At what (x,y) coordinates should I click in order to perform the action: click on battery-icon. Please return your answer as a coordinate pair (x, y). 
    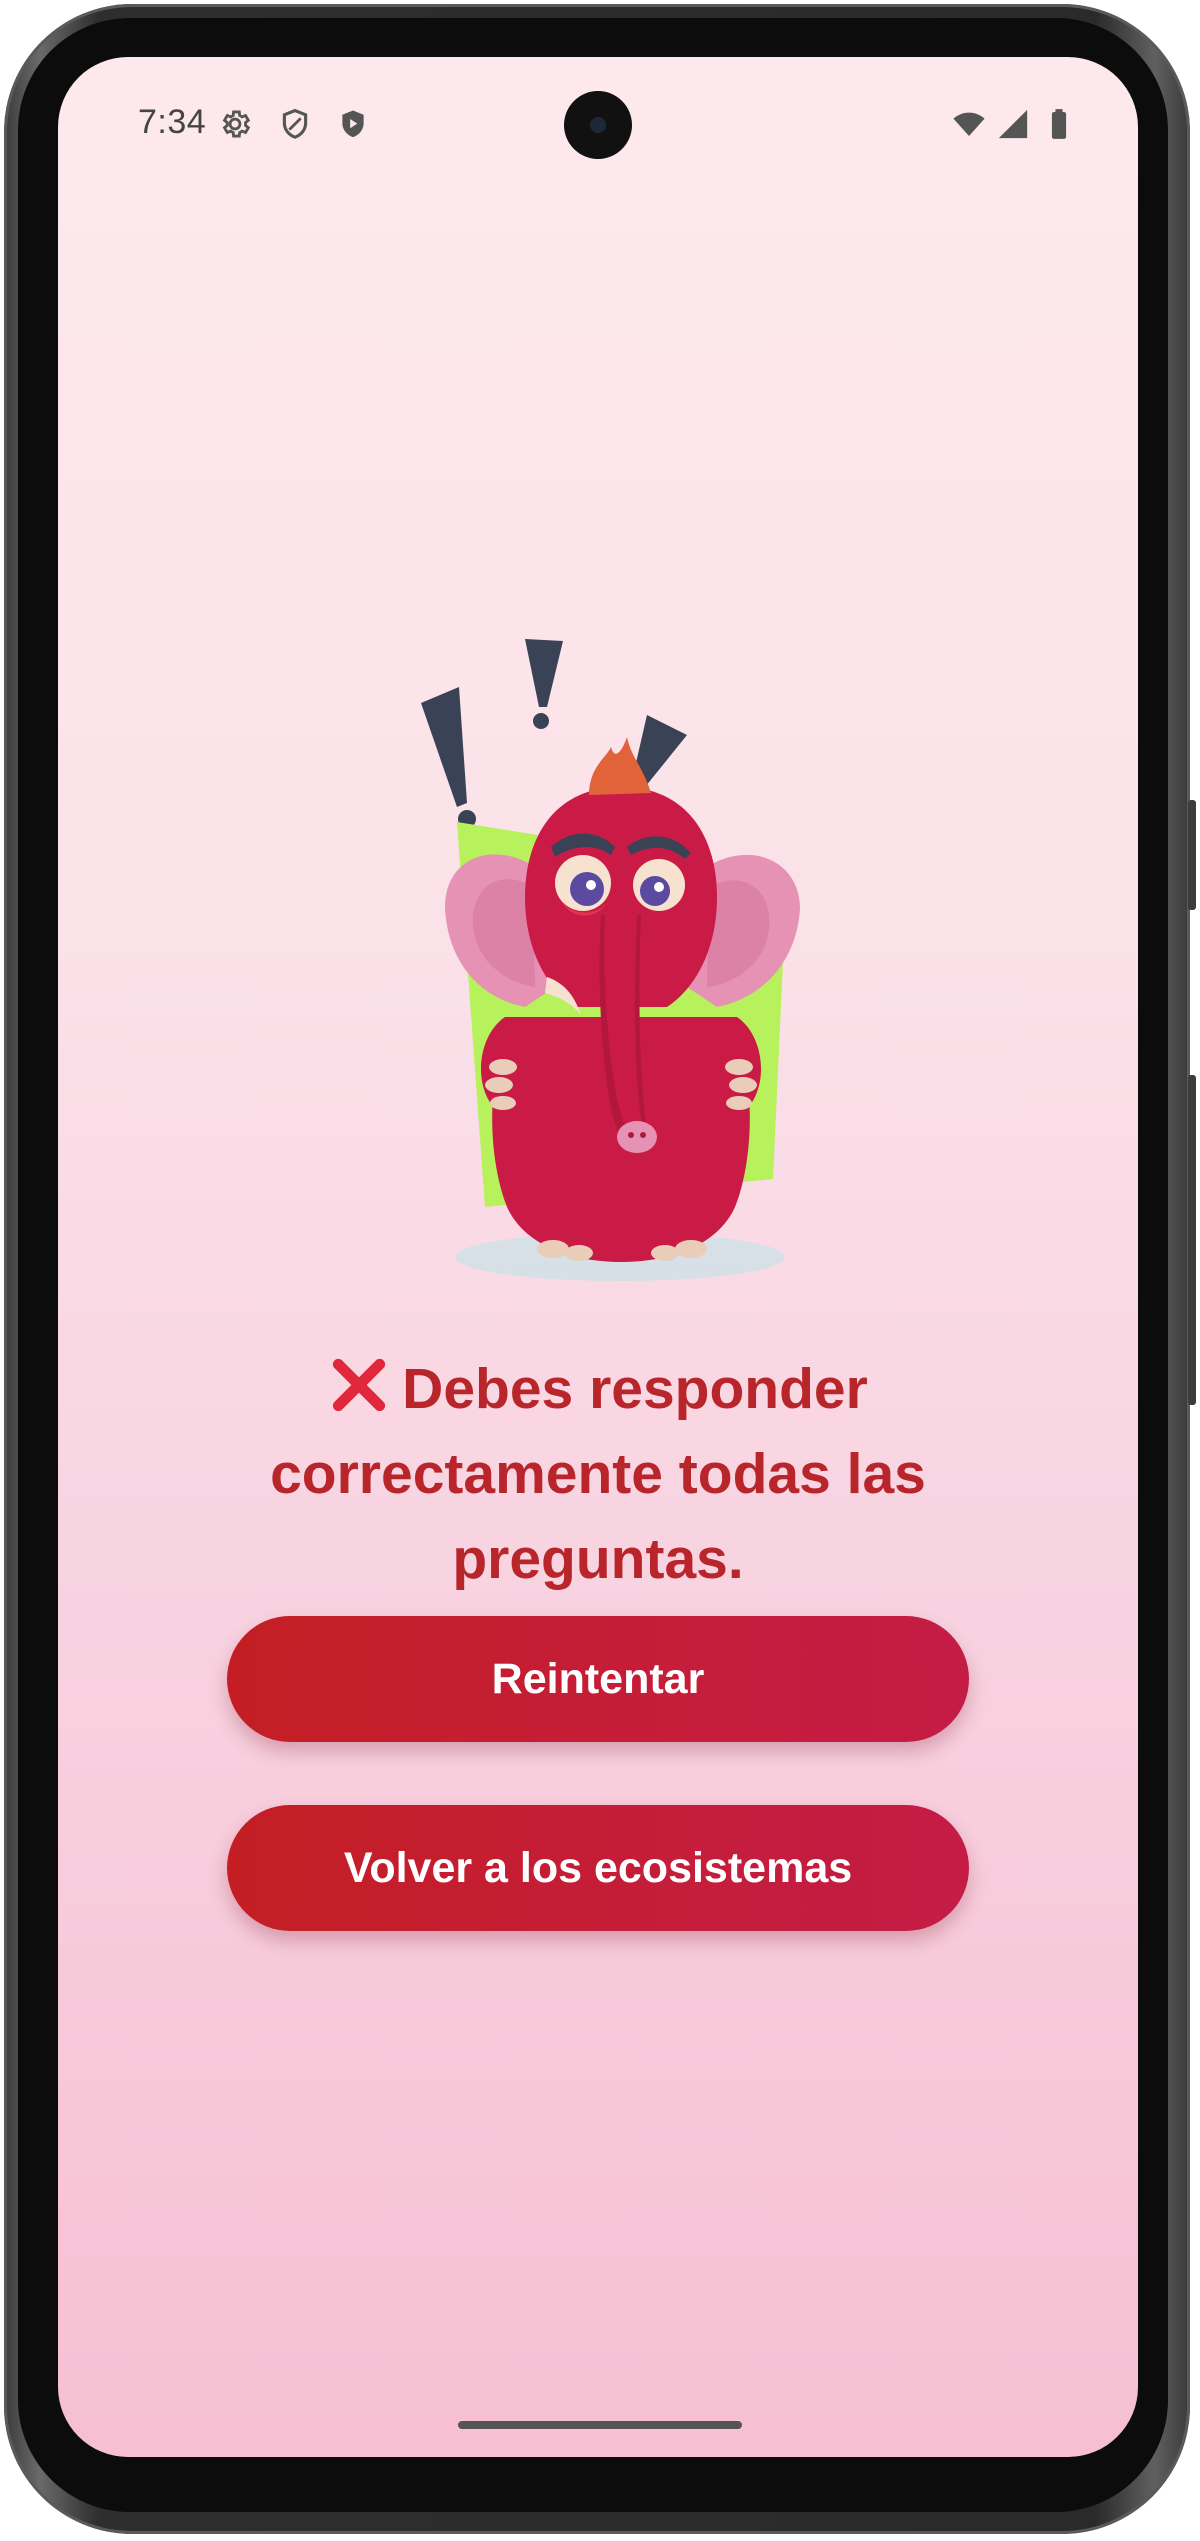
    Looking at the image, I should click on (1059, 124).